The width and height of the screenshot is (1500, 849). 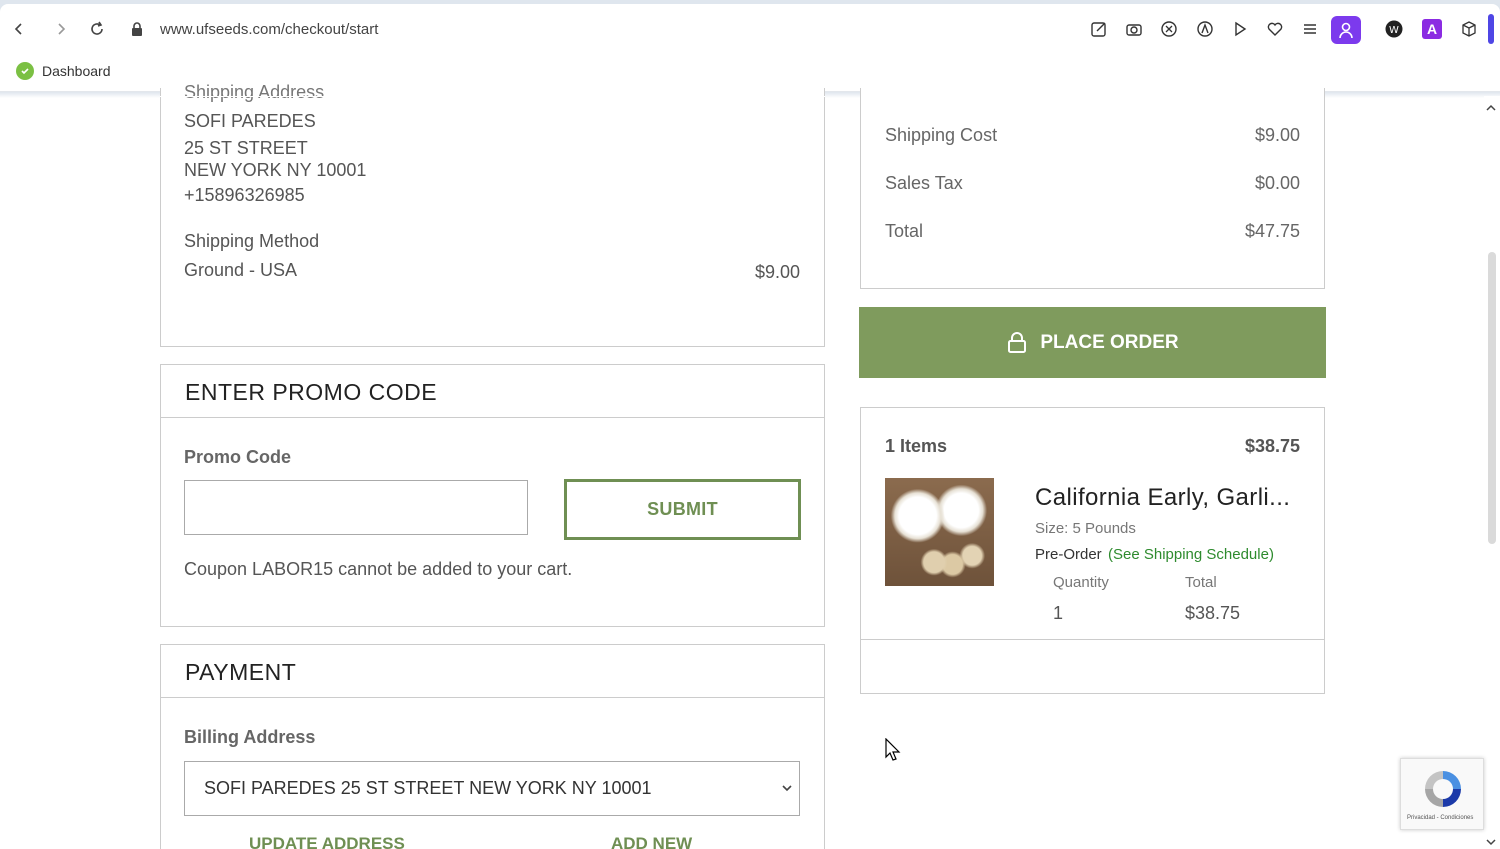 I want to click on promo-submit-button: SUBMIT, so click(x=682, y=509).